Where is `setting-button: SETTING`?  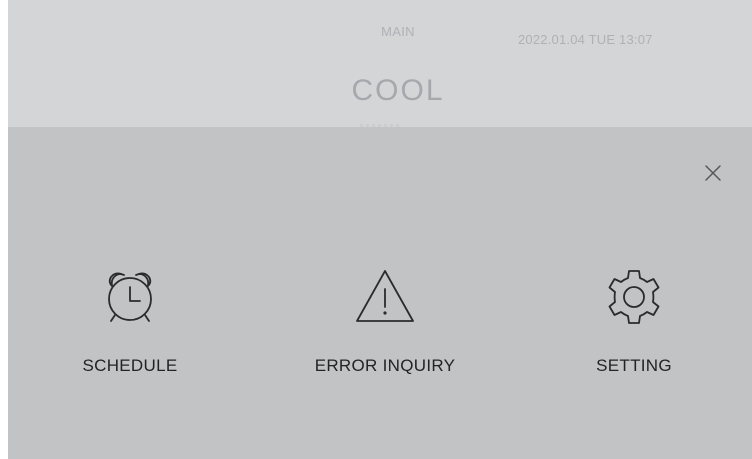 setting-button: SETTING is located at coordinates (634, 330).